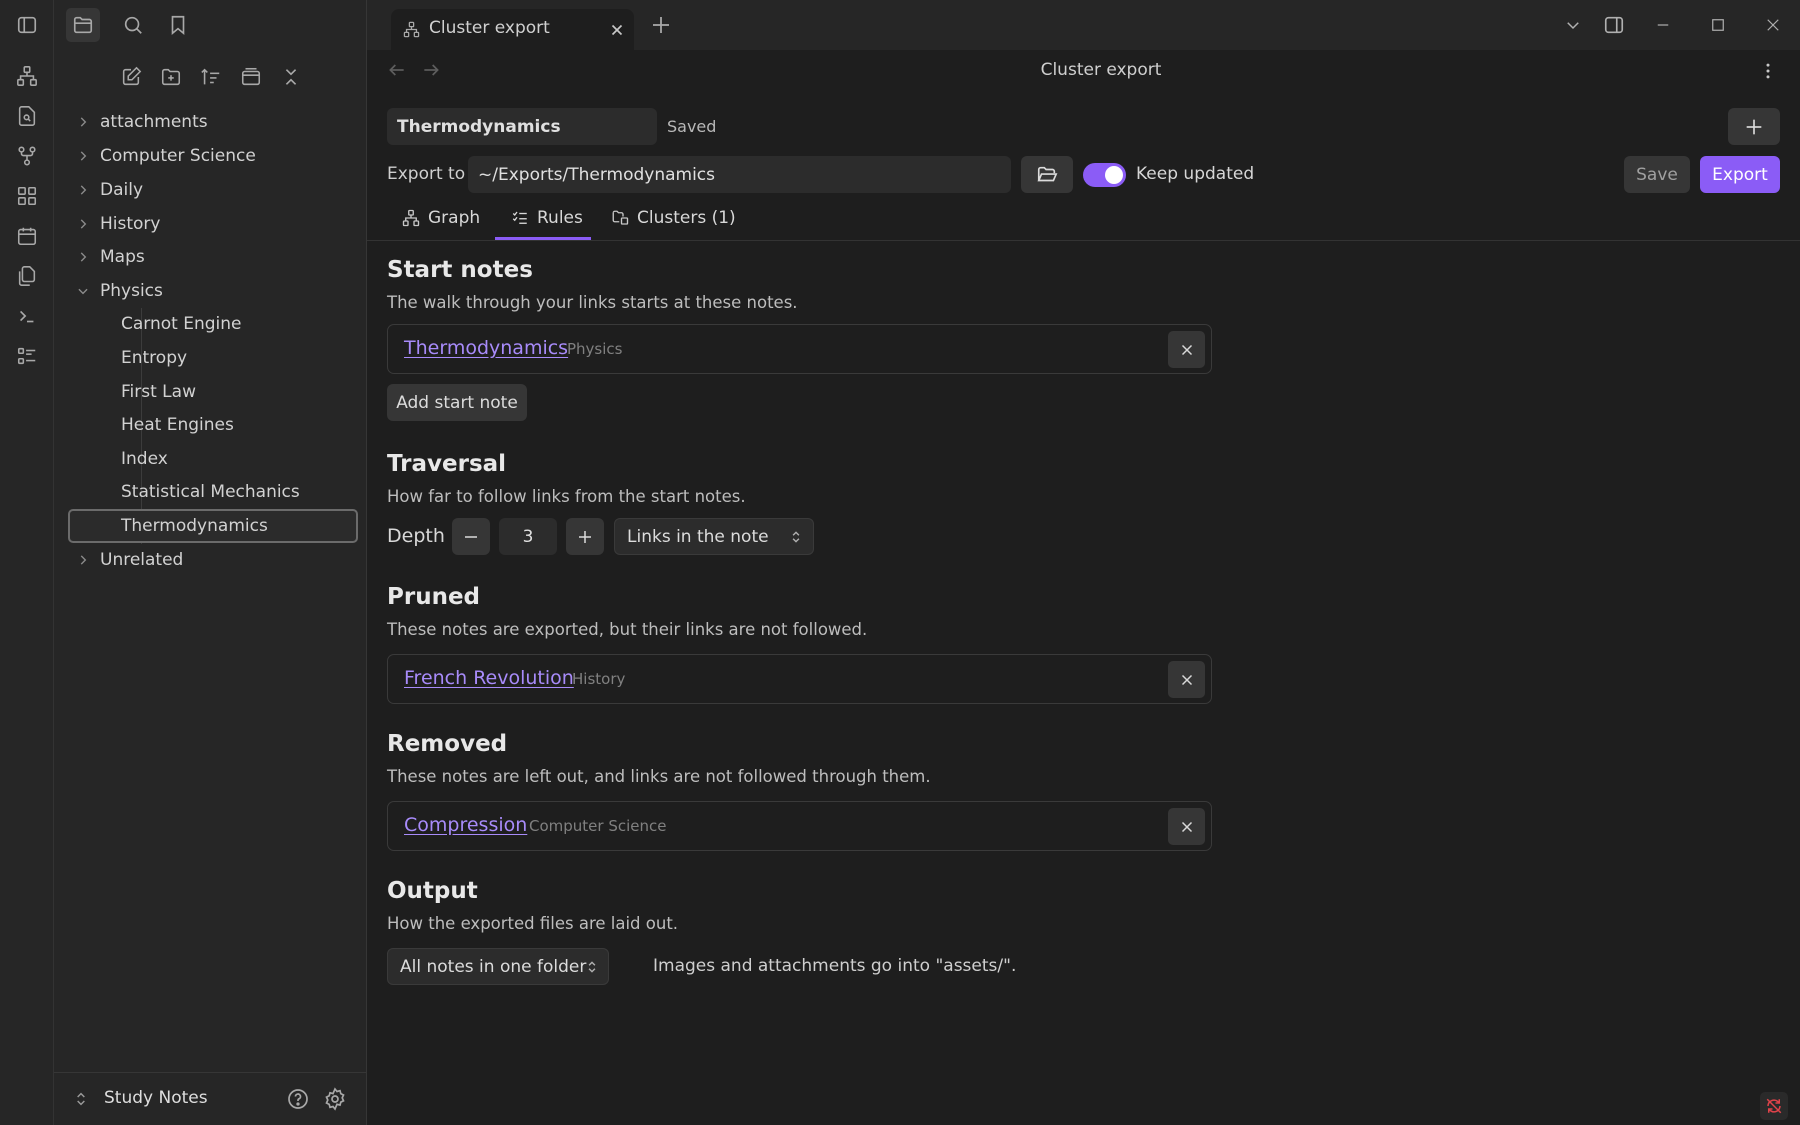 This screenshot has width=1800, height=1125. What do you see at coordinates (617, 30) in the screenshot?
I see `tab-close-icon` at bounding box center [617, 30].